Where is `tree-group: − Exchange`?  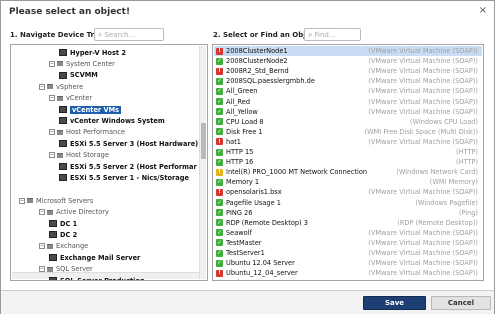
tree-group: − Exchange is located at coordinates (63, 246).